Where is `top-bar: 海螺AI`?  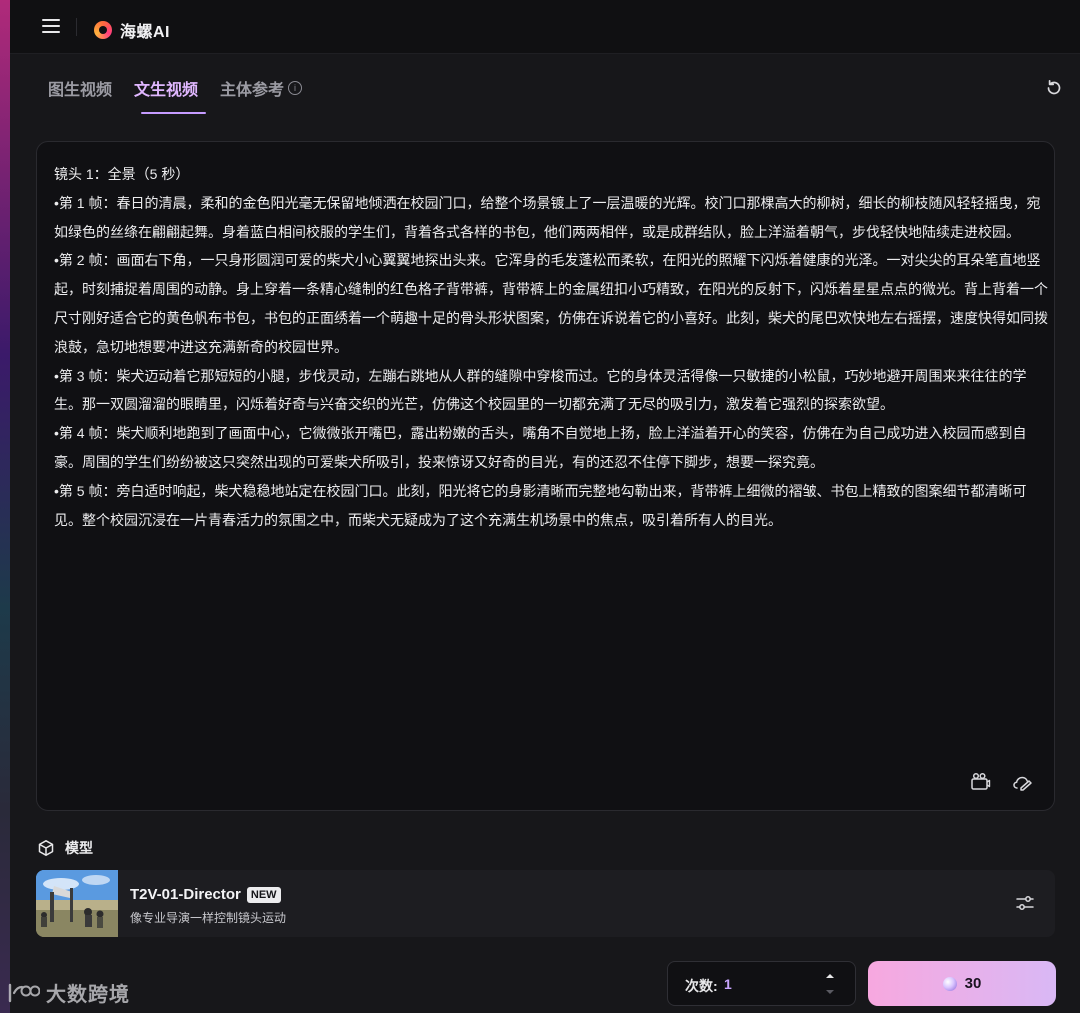
top-bar: 海螺AI is located at coordinates (545, 27).